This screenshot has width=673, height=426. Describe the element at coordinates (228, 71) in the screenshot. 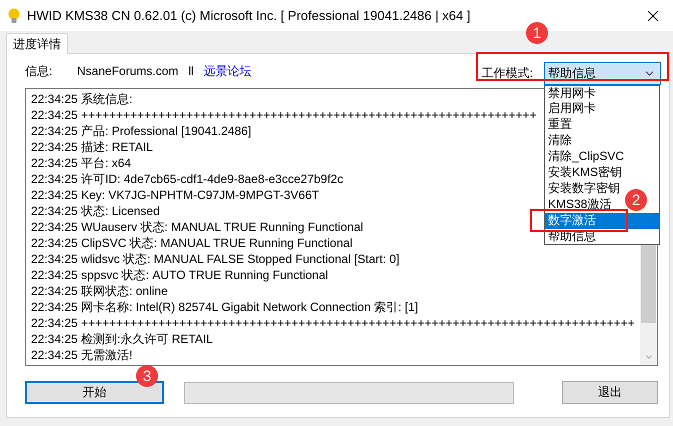

I see `forum-link: 远景论坛` at that location.